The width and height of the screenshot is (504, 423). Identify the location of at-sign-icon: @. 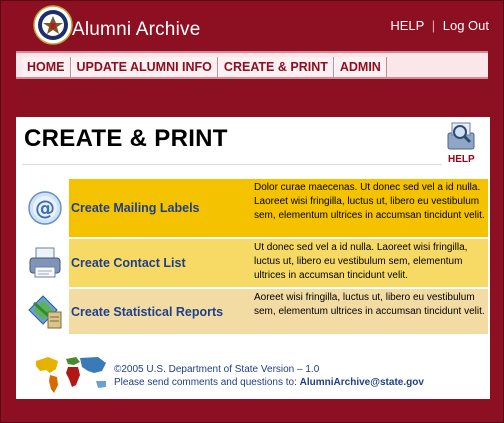
(45, 208).